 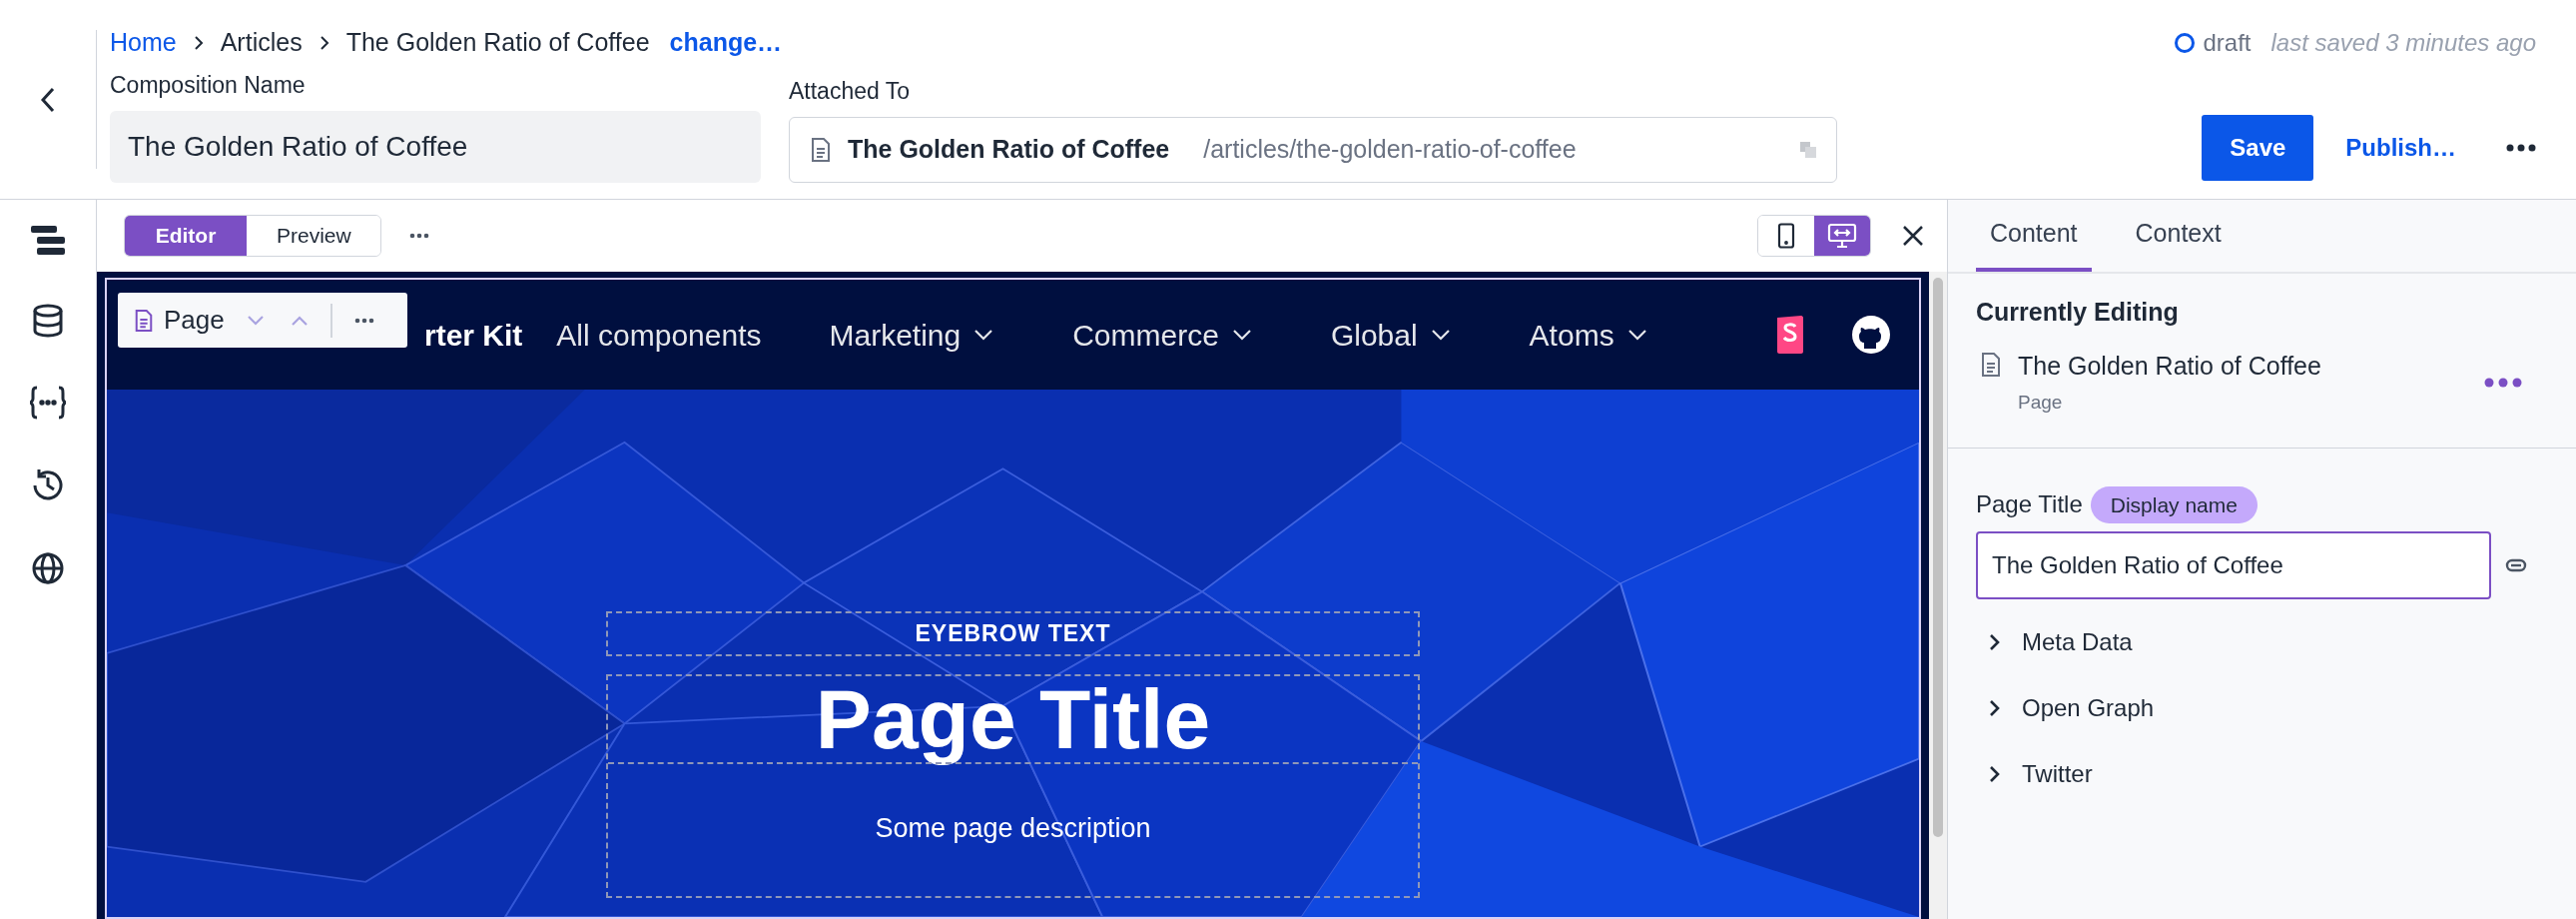 I want to click on close-icon, so click(x=1913, y=236).